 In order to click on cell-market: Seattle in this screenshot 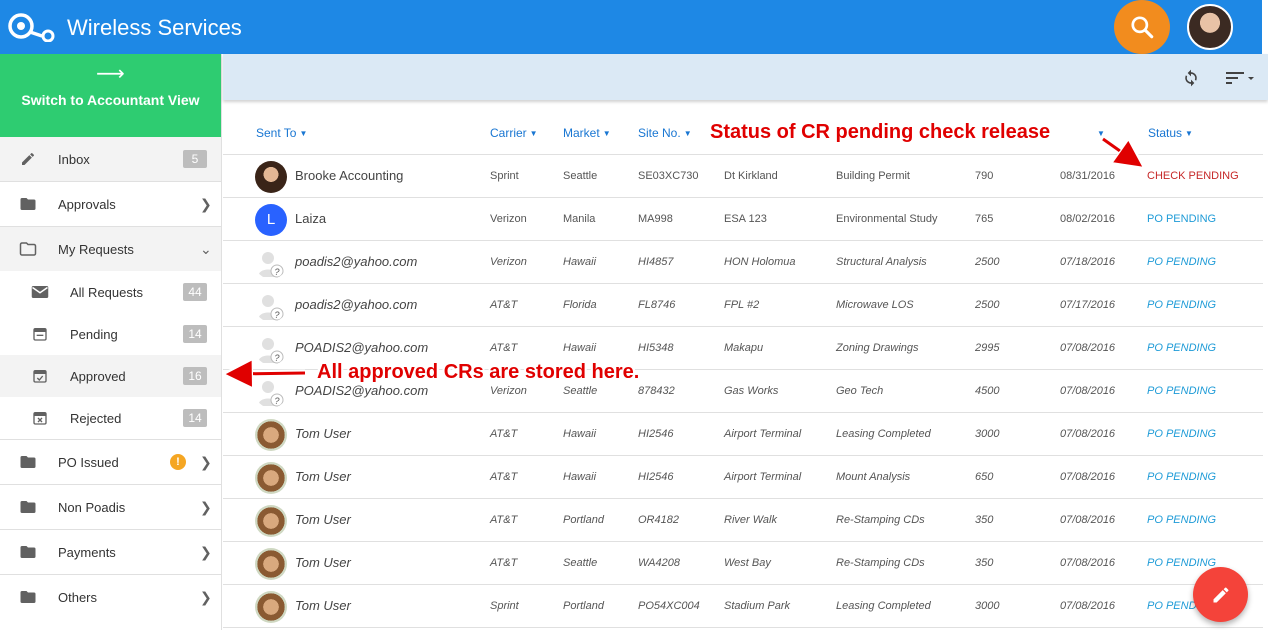, I will do `click(580, 176)`.